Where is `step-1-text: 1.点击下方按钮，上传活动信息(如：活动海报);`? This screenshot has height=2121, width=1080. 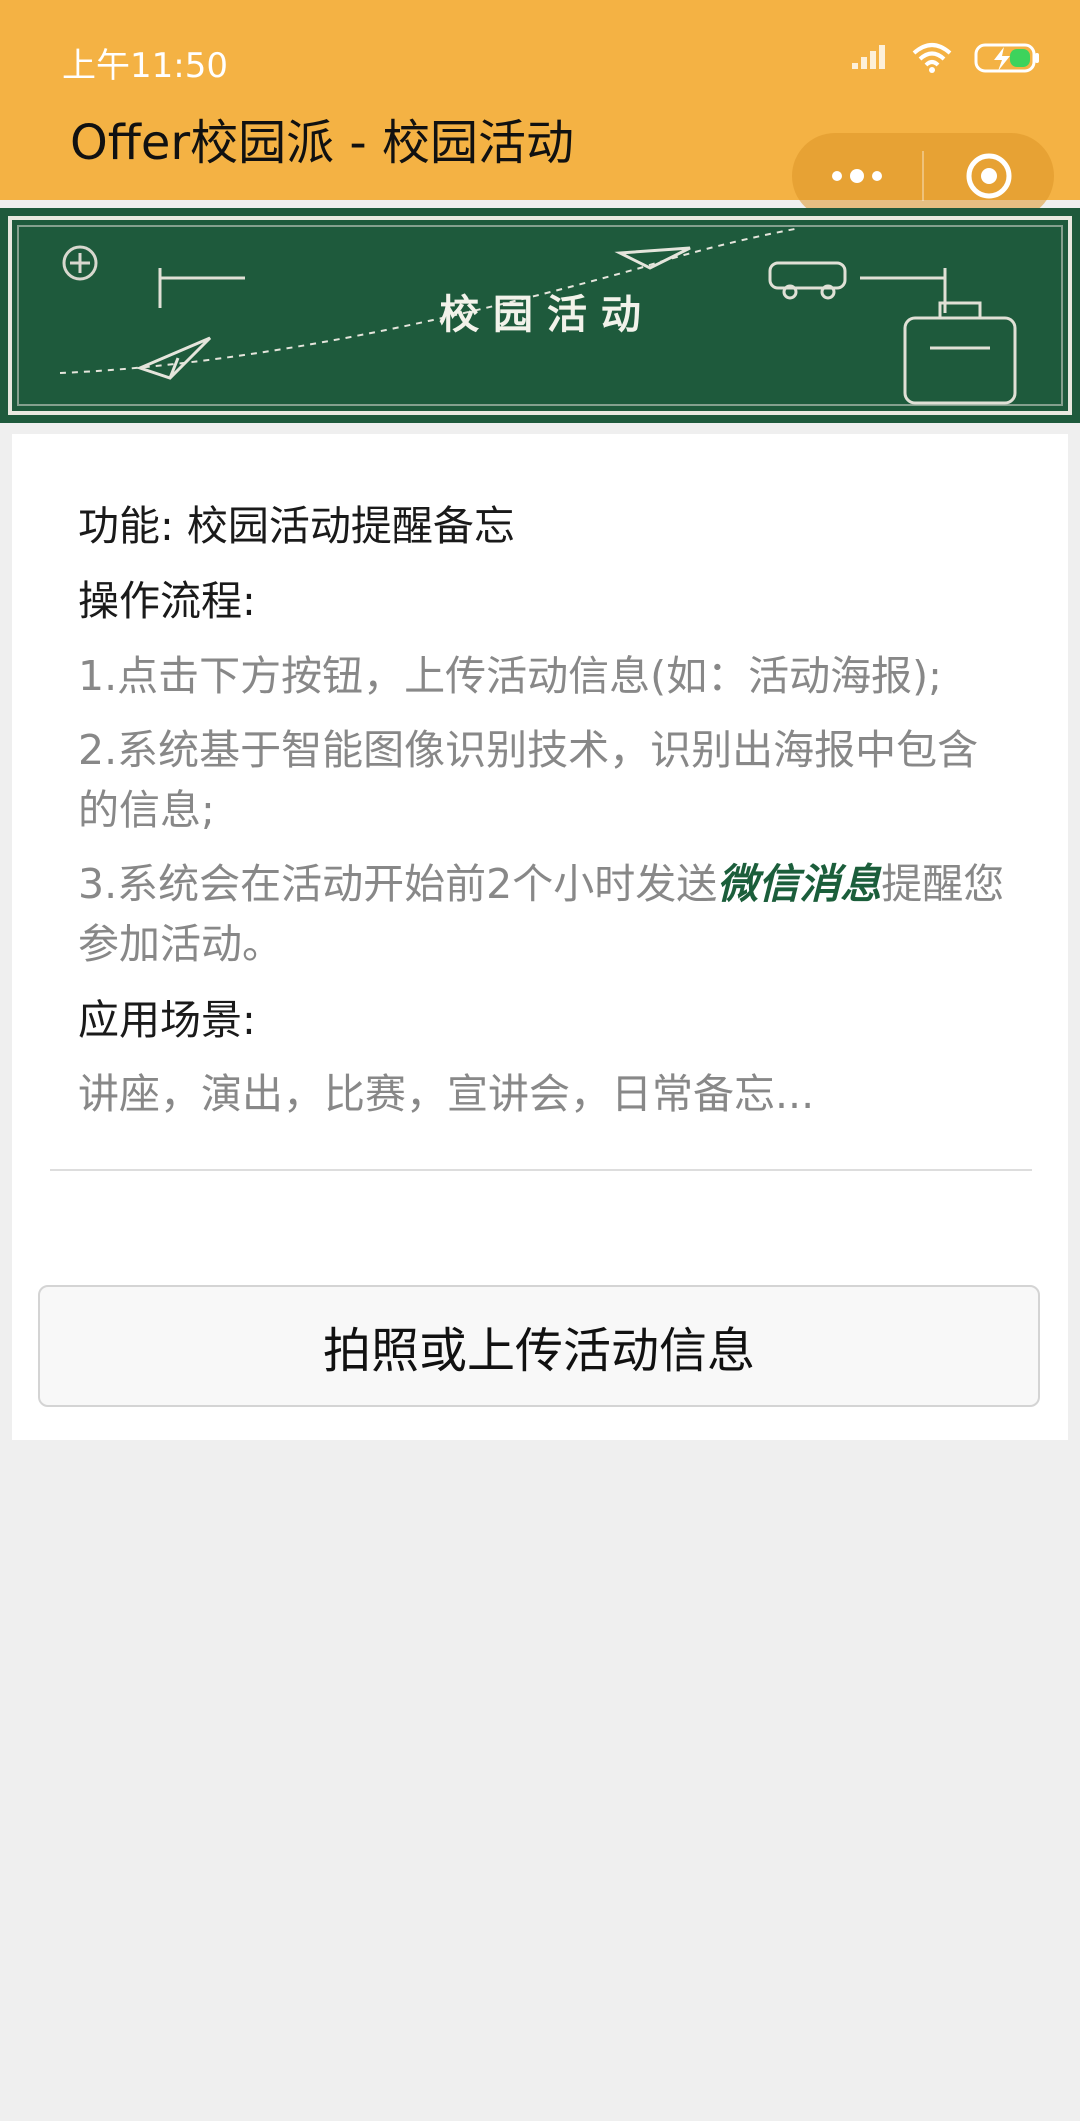 step-1-text: 1.点击下方按钮，上传活动信息(如：活动海报); is located at coordinates (510, 676).